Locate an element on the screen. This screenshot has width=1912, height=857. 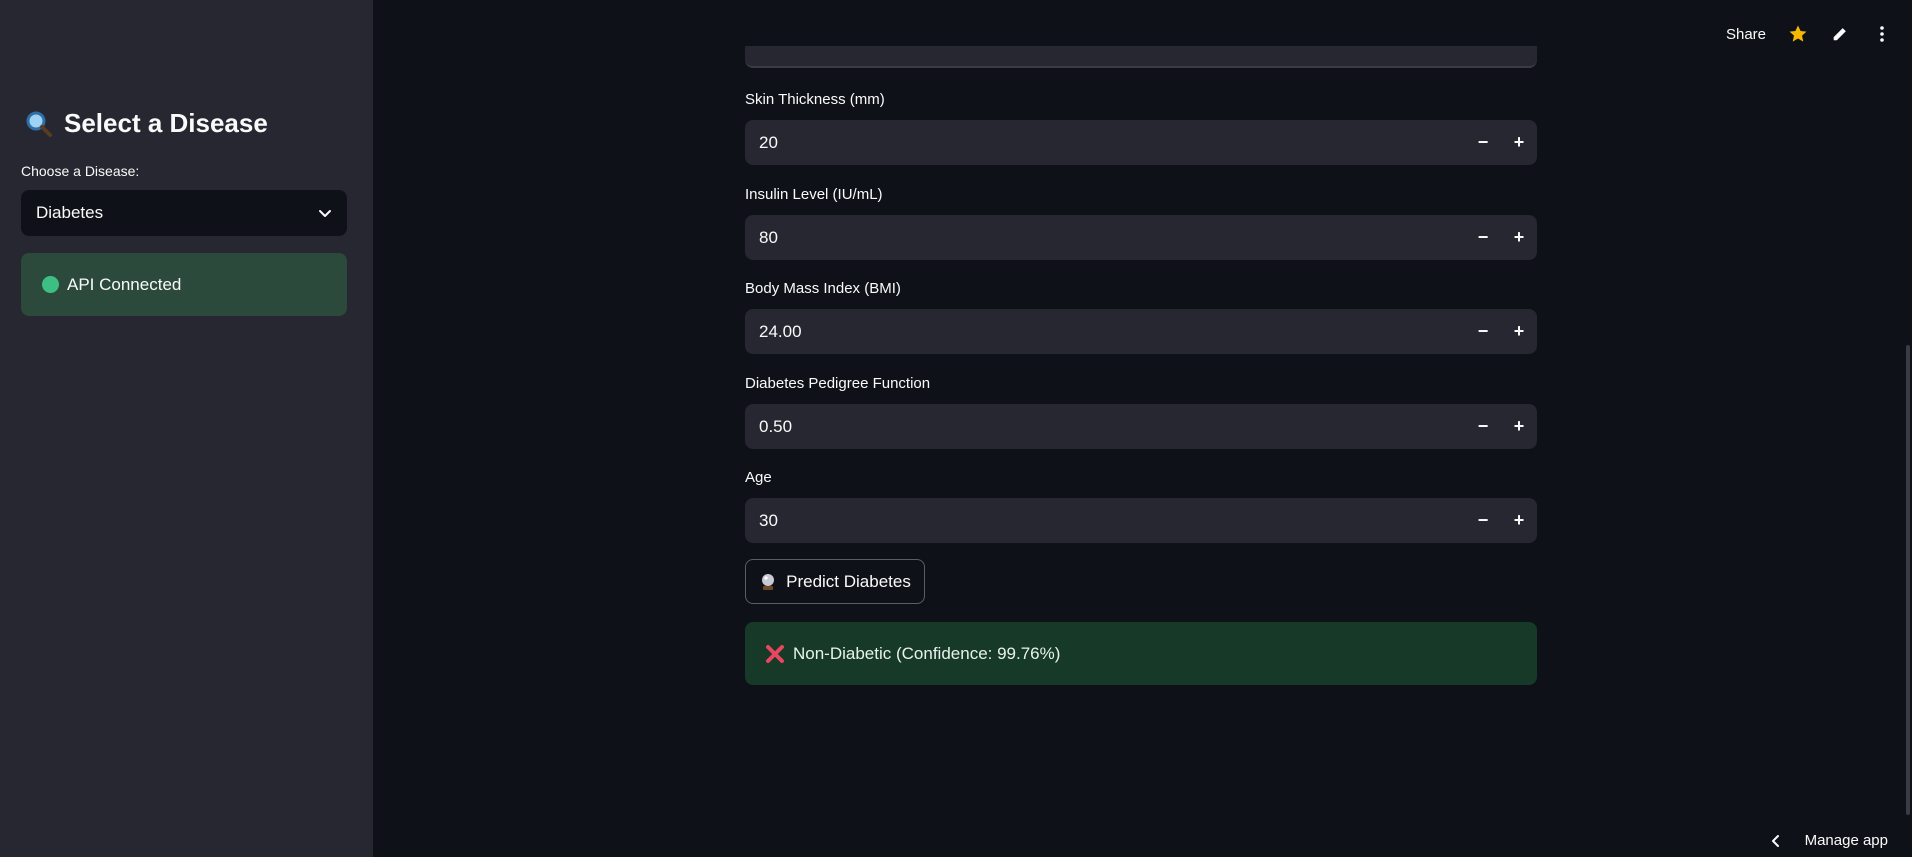
cross-mark-icon is located at coordinates (775, 654).